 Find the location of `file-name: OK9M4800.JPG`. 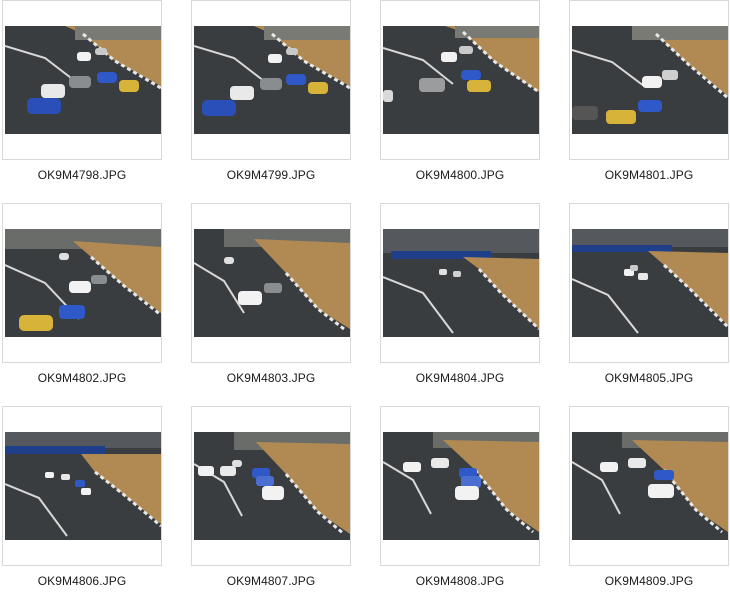

file-name: OK9M4800.JPG is located at coordinates (460, 175).